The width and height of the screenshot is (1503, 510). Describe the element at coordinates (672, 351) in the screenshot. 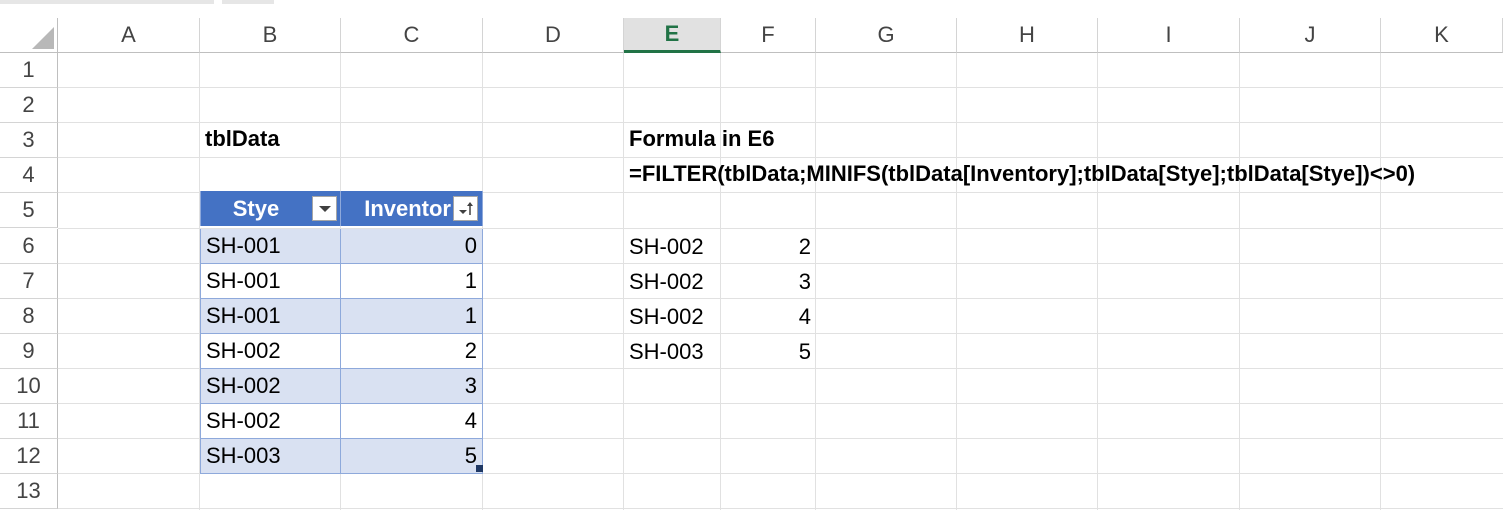

I see `result-cell-stye: SH-003` at that location.